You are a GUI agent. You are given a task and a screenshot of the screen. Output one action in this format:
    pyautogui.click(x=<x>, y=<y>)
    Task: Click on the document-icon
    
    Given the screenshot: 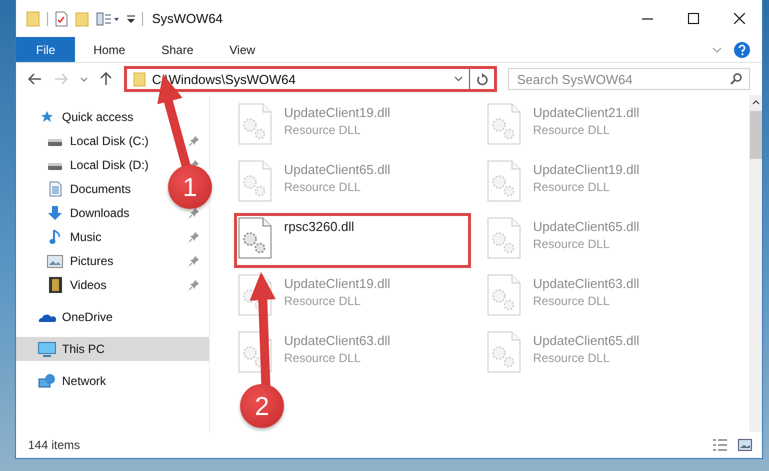 What is the action you would take?
    pyautogui.click(x=55, y=189)
    